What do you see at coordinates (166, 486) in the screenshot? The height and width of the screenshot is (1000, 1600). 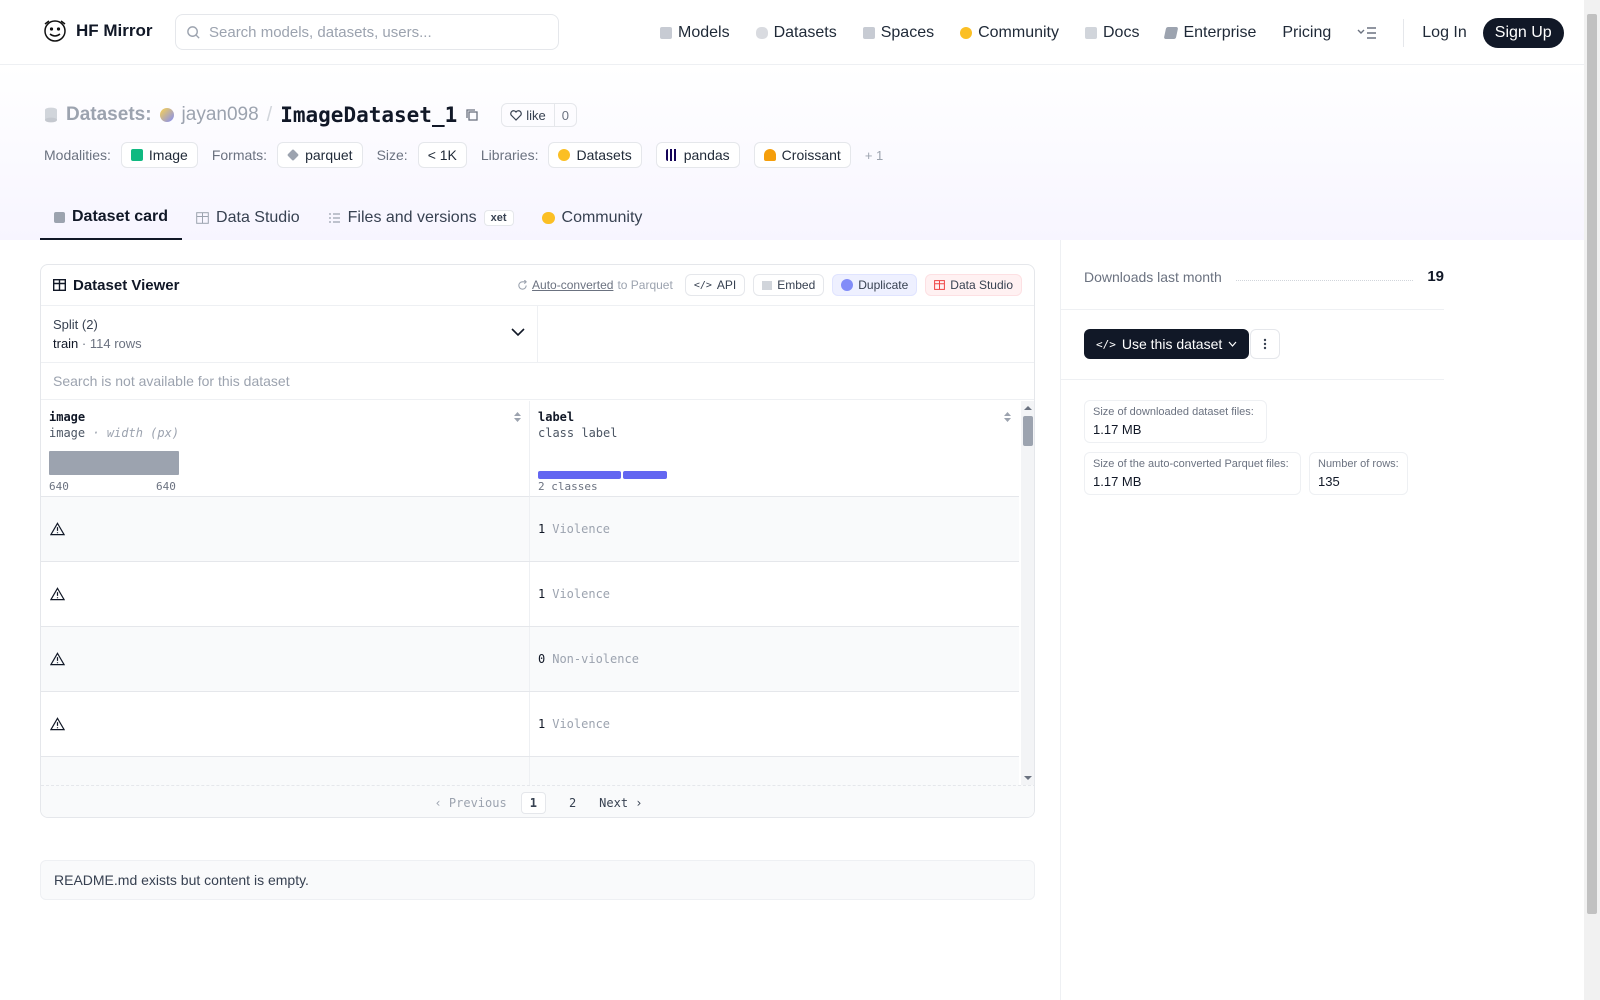 I see `hist-max: 640` at bounding box center [166, 486].